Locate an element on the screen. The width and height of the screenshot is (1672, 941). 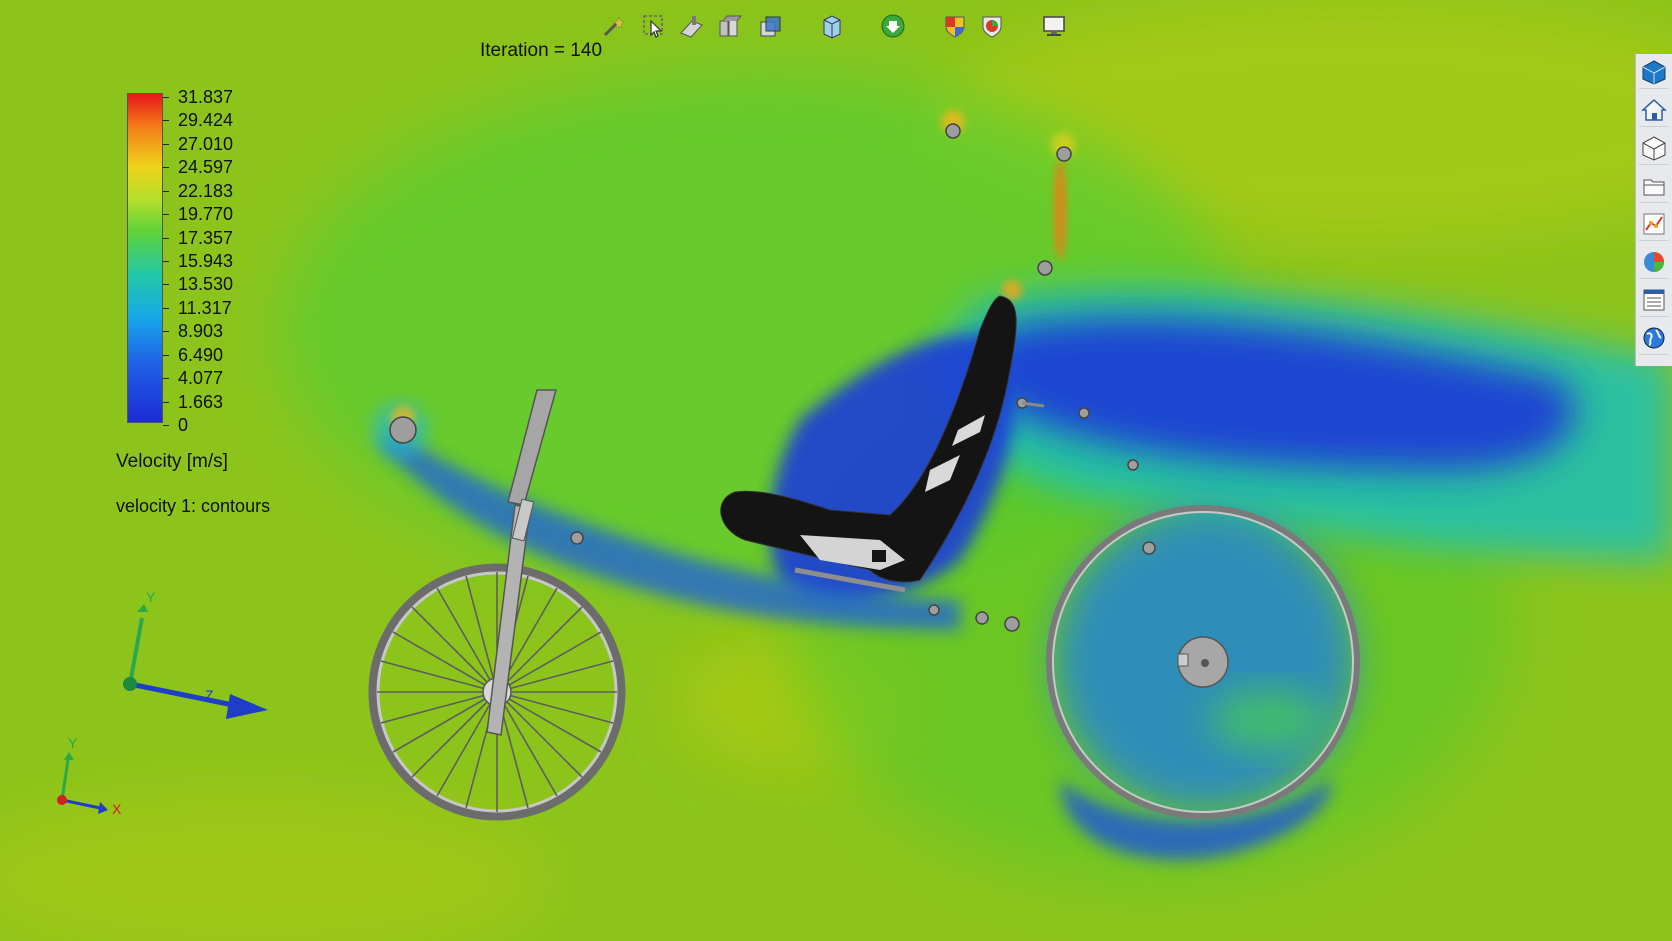
legend-tick-label: 31.837 is located at coordinates (206, 97).